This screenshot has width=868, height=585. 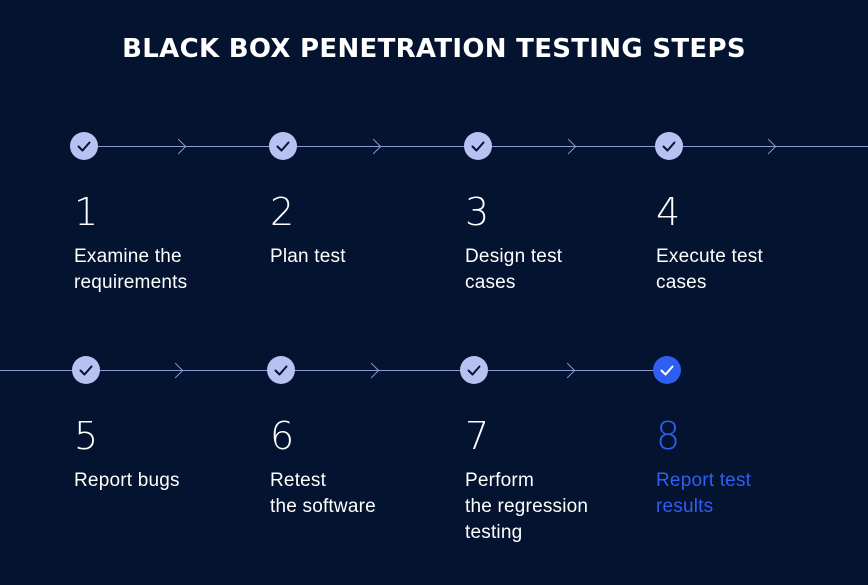 What do you see at coordinates (477, 436) in the screenshot?
I see `step-number: 7` at bounding box center [477, 436].